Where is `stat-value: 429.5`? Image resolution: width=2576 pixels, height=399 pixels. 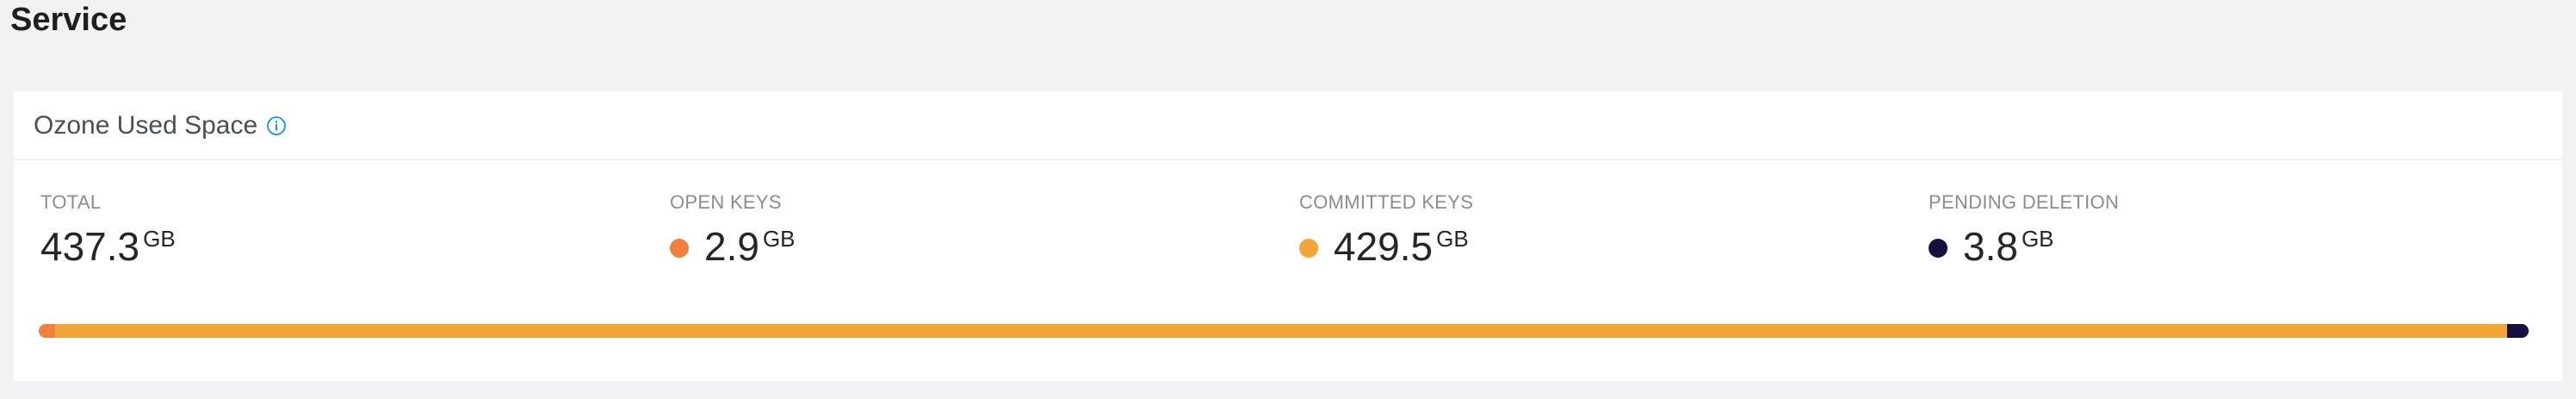 stat-value: 429.5 is located at coordinates (1384, 246).